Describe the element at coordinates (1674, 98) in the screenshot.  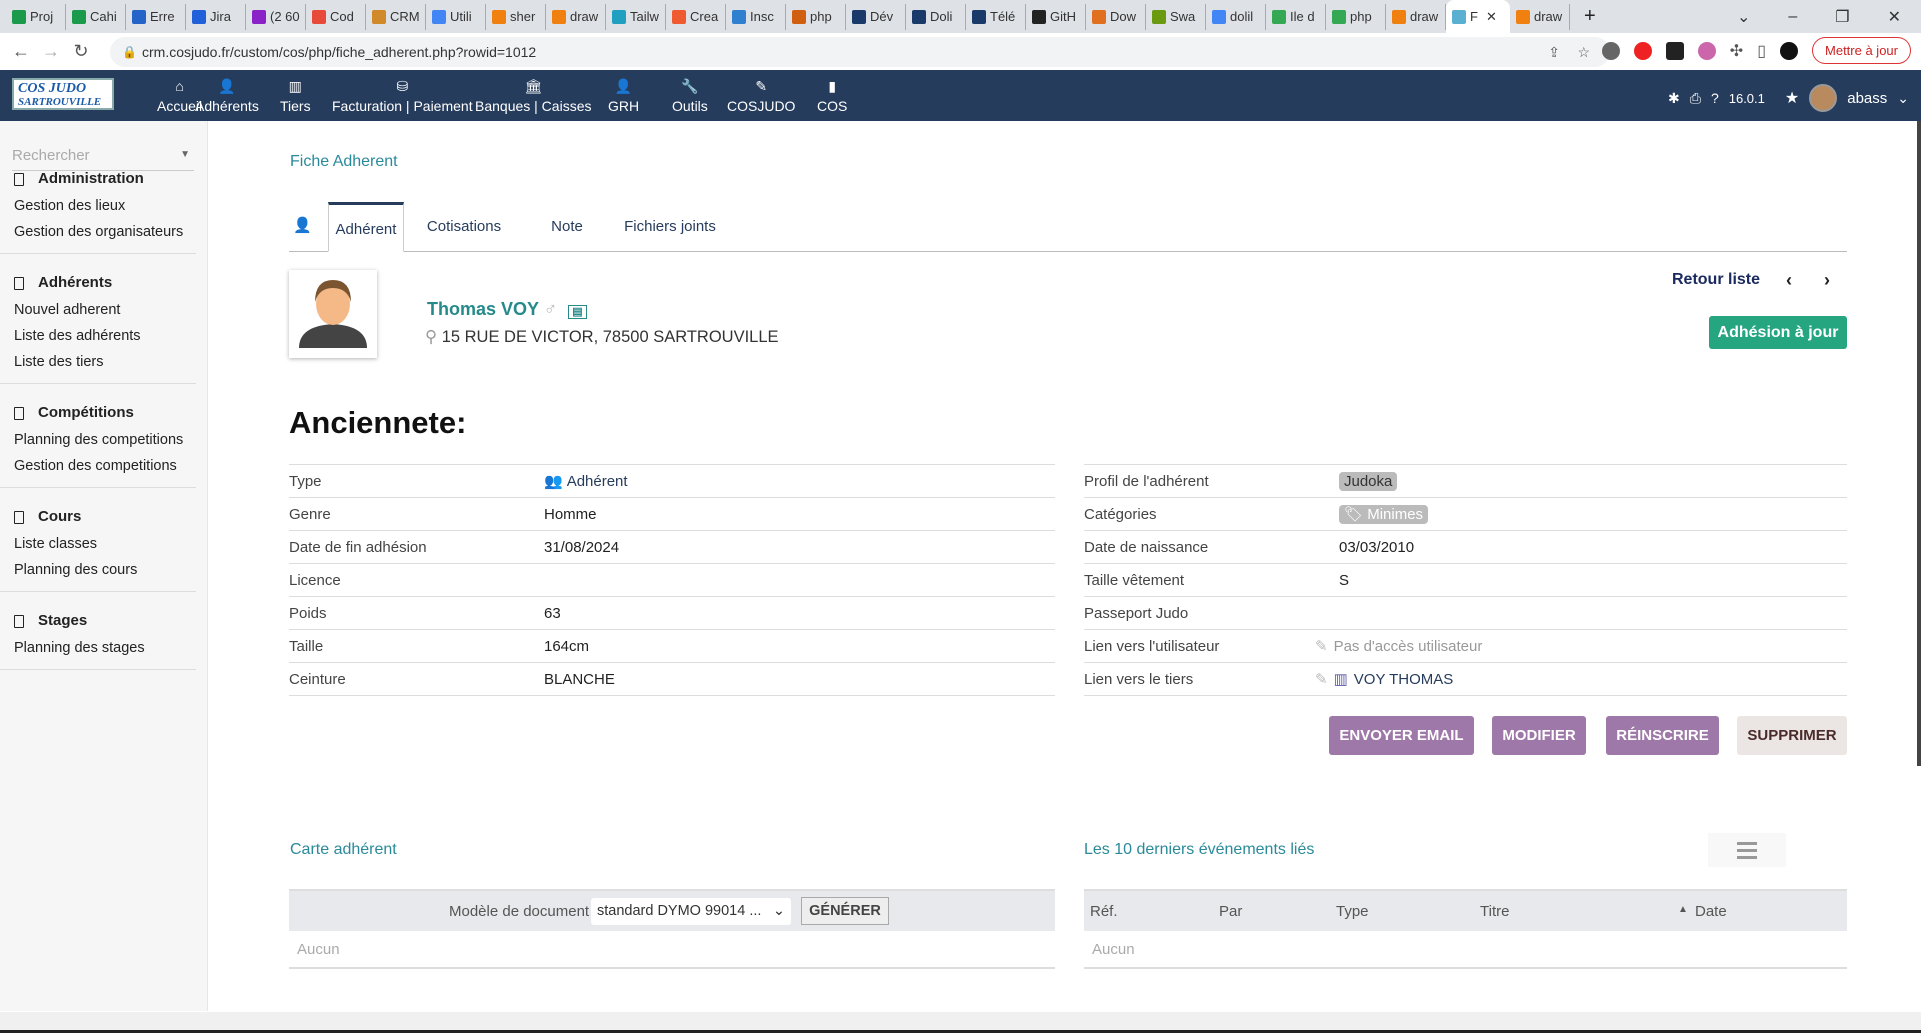
I see `bug-icon: ✱` at that location.